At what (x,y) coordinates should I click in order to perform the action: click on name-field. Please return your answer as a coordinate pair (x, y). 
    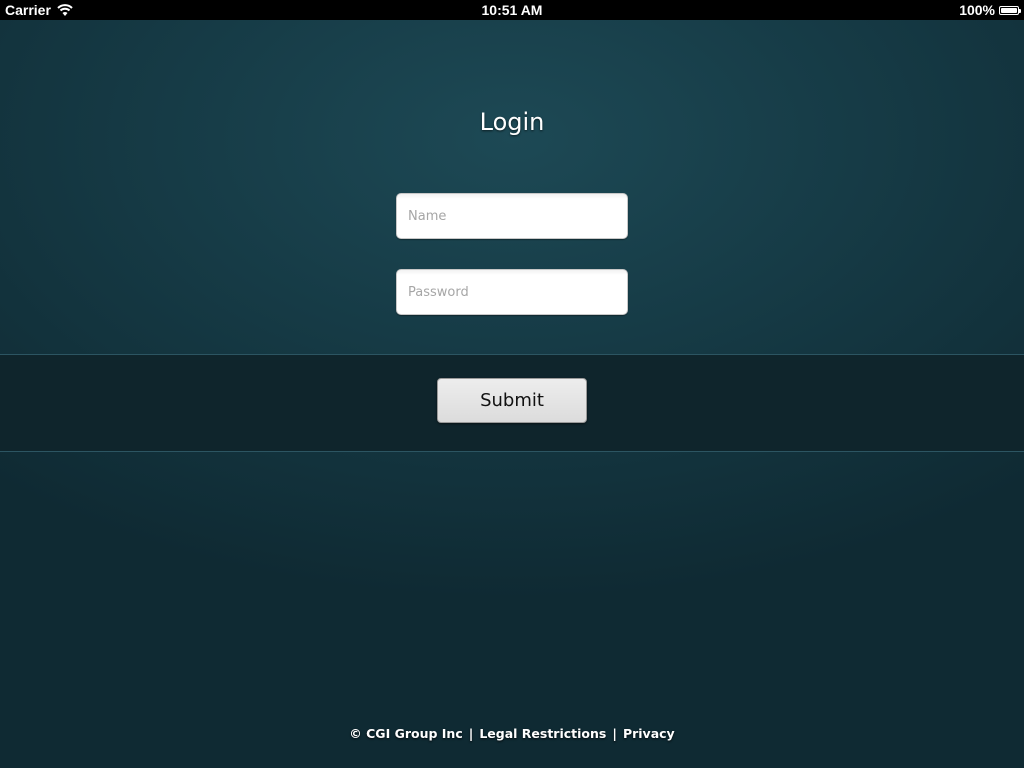
    Looking at the image, I should click on (512, 216).